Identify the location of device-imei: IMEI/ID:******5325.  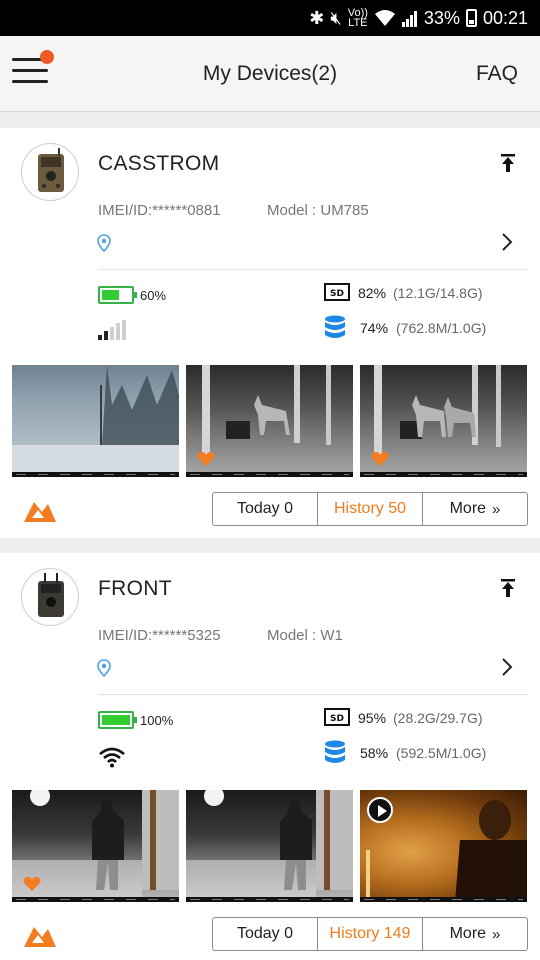
(159, 635).